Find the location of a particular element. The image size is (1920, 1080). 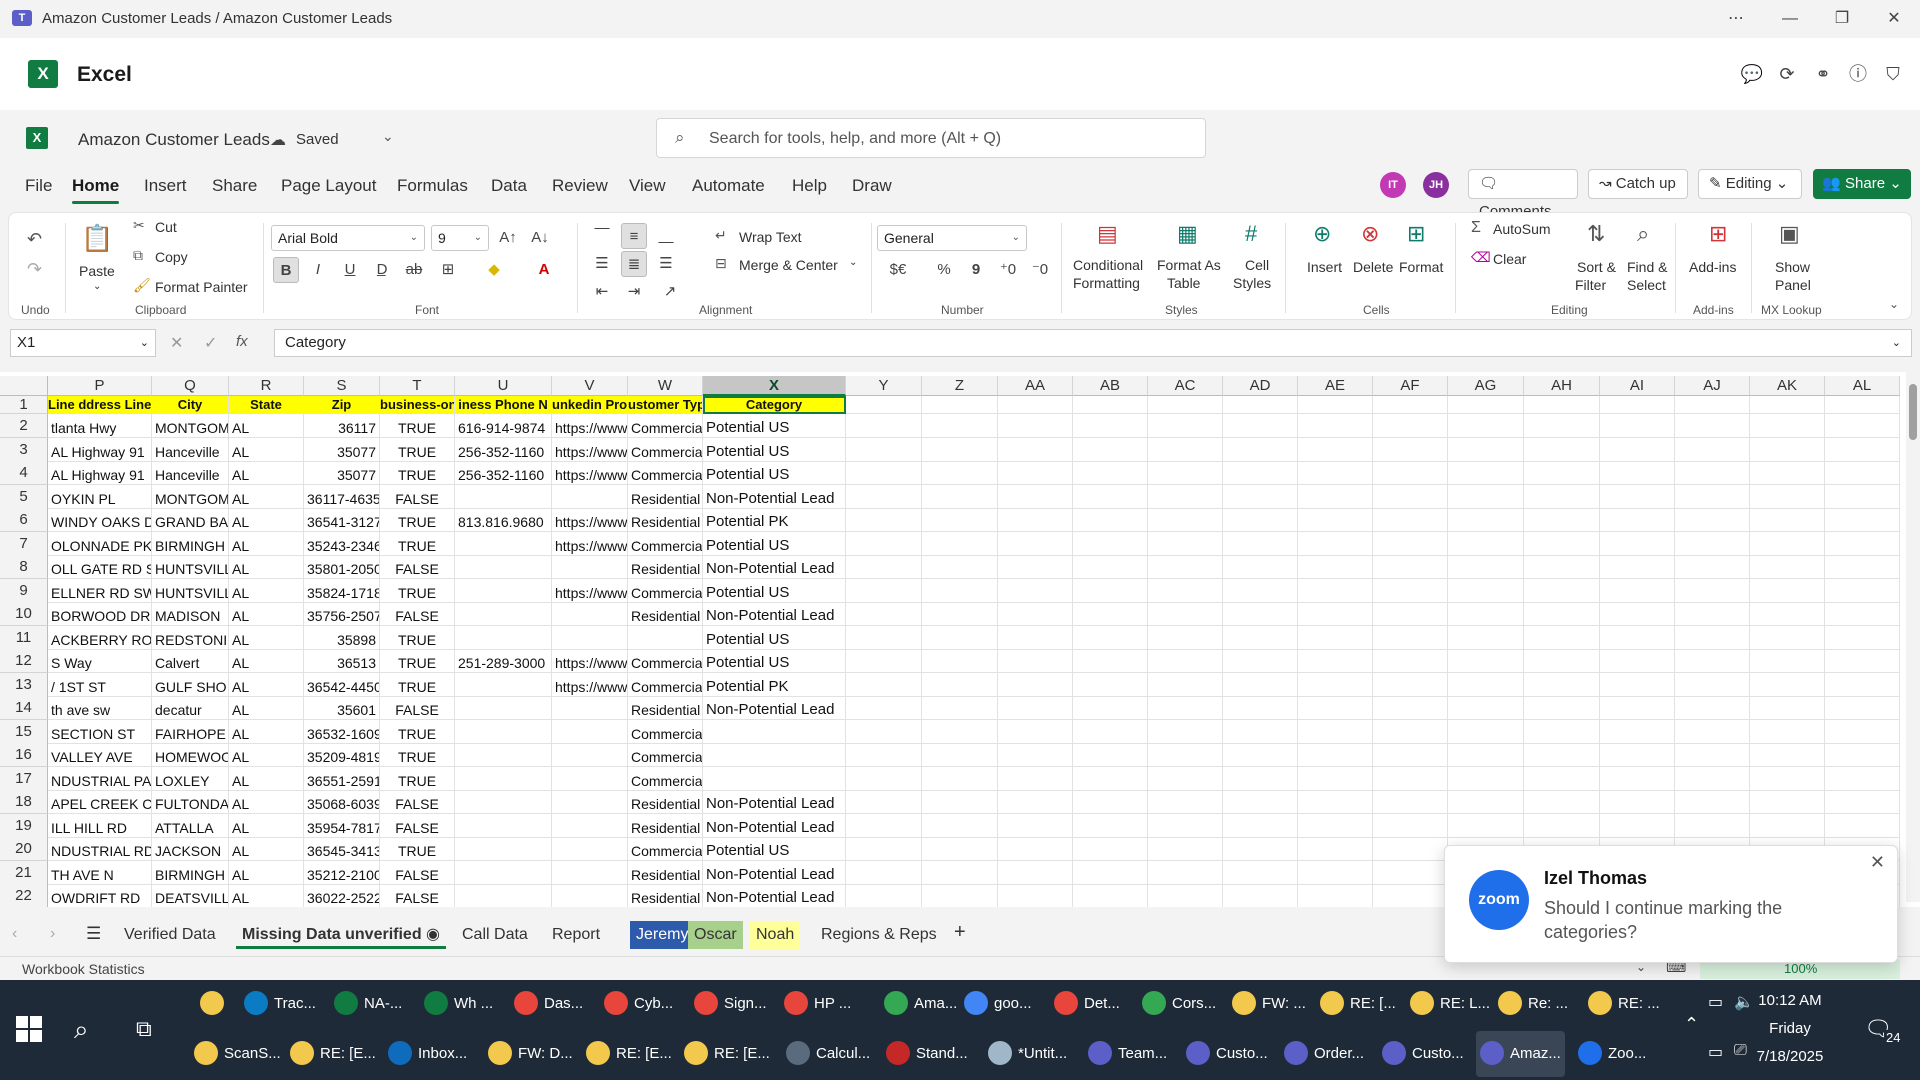

tab-share: Share is located at coordinates (234, 186).